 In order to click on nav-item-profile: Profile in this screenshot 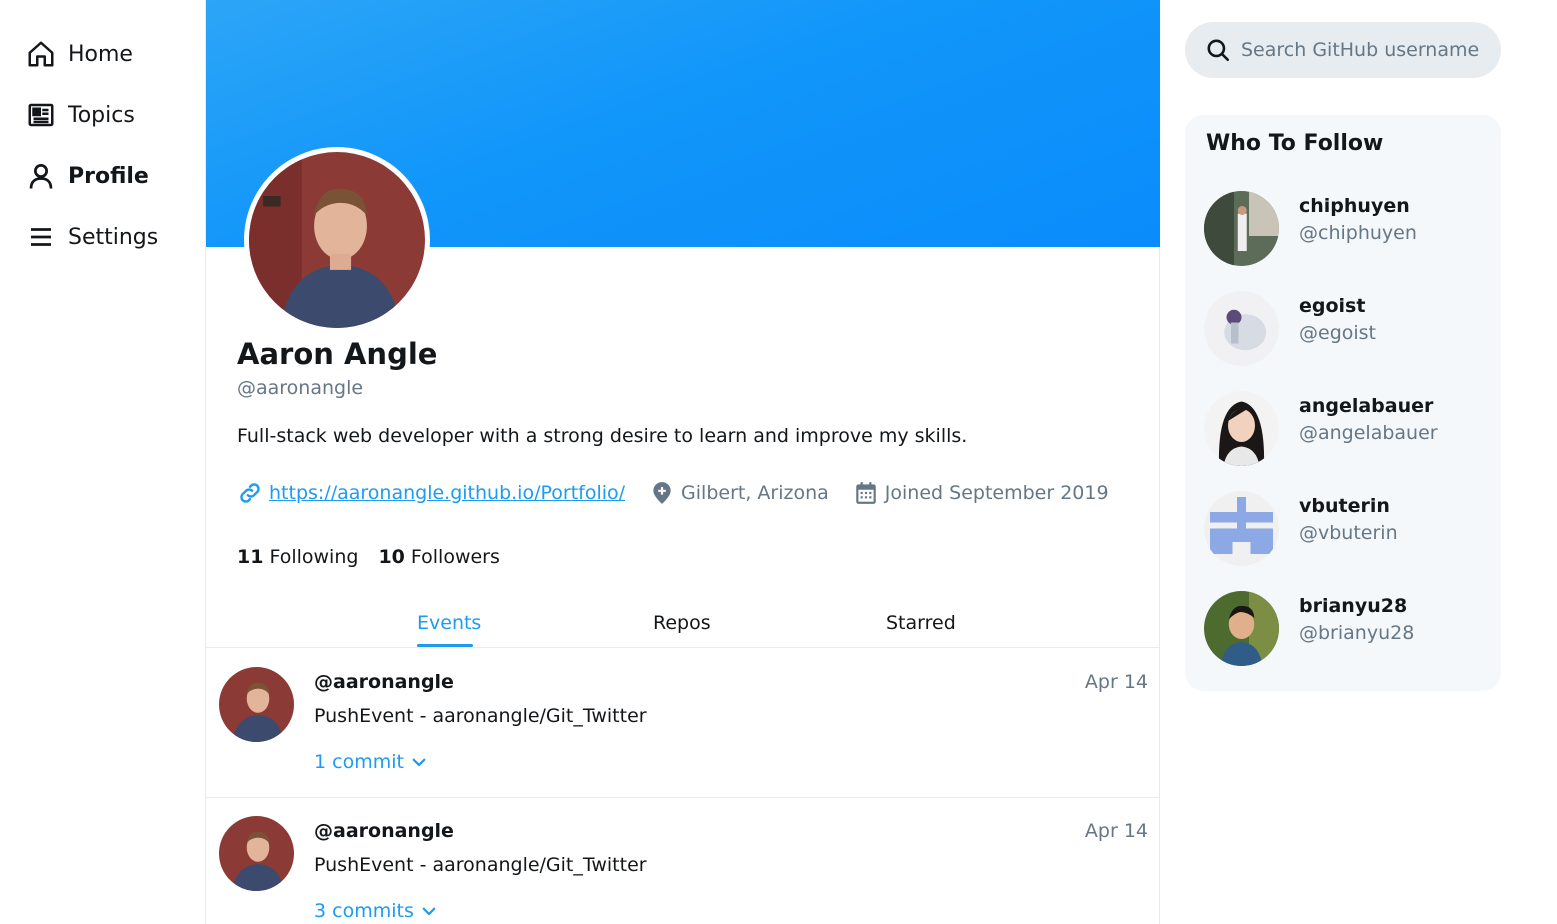, I will do `click(87, 176)`.